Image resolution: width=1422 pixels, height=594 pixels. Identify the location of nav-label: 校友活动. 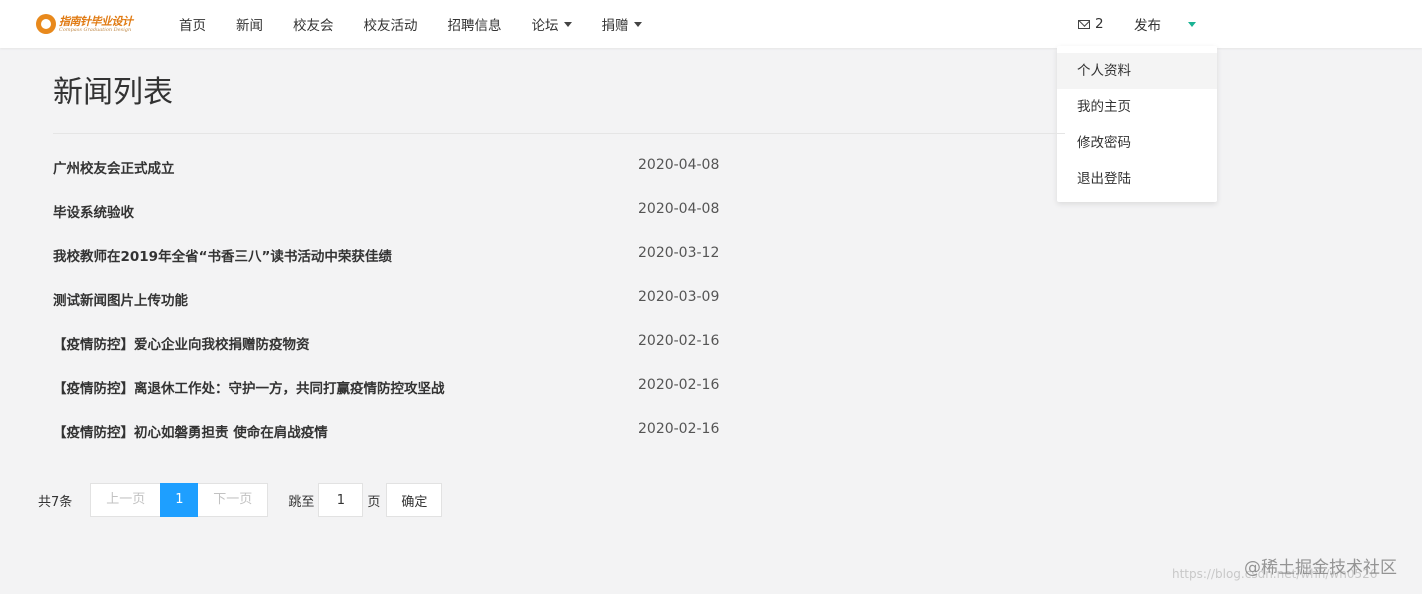
(390, 26).